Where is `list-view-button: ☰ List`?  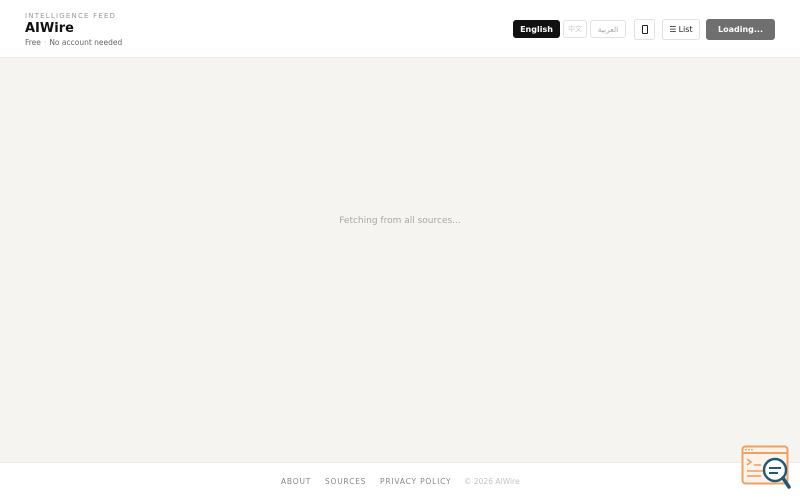
list-view-button: ☰ List is located at coordinates (681, 29).